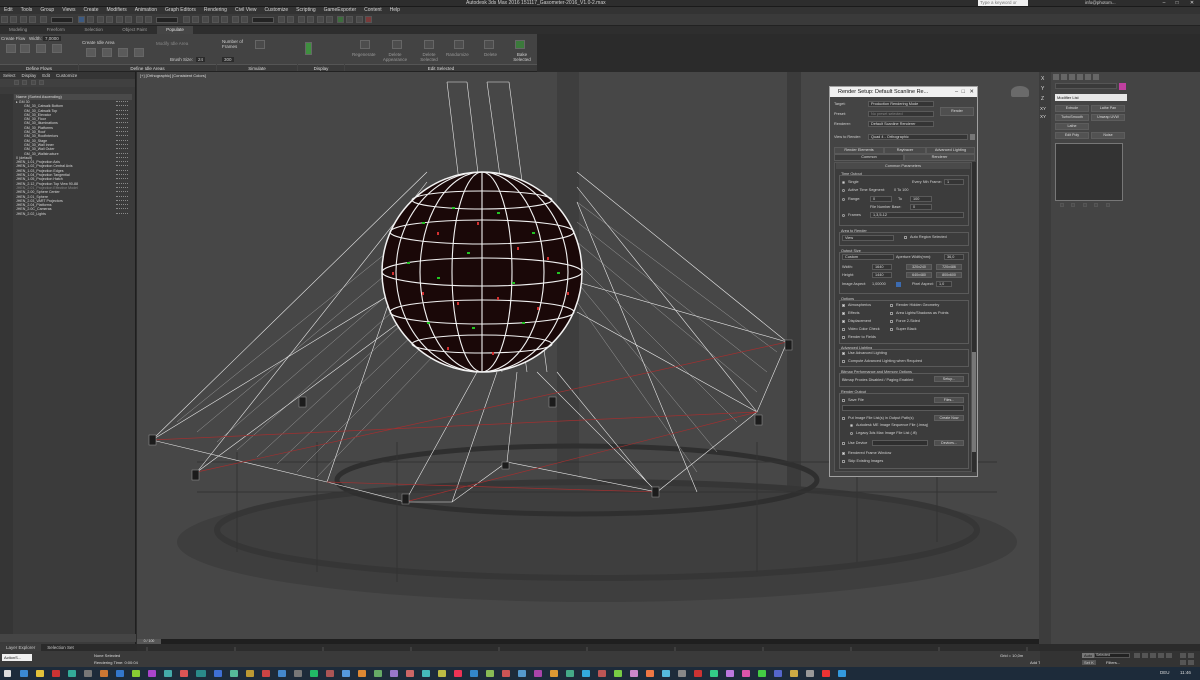  I want to click on link-icon, so click(24, 19).